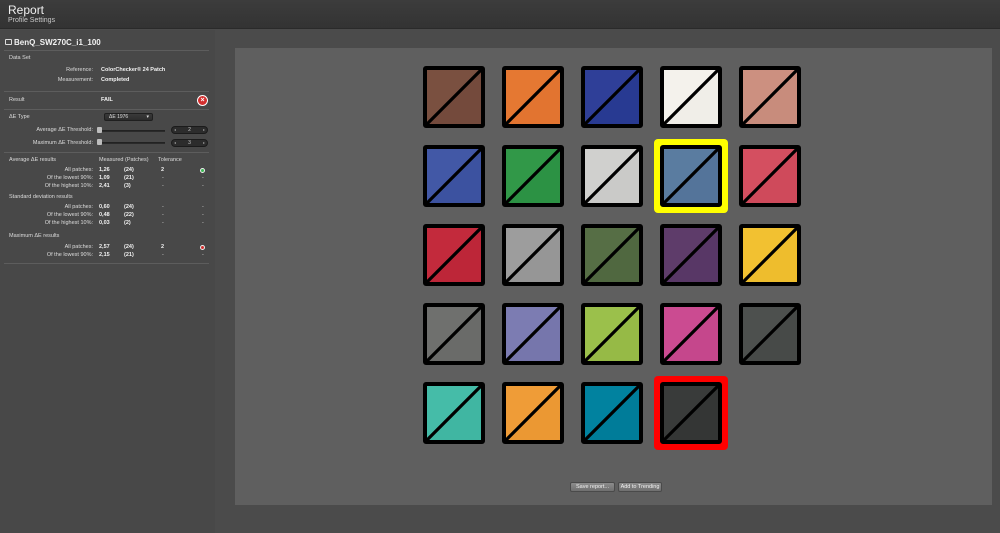 This screenshot has width=1000, height=533. What do you see at coordinates (202, 100) in the screenshot?
I see `fail-icon: ×` at bounding box center [202, 100].